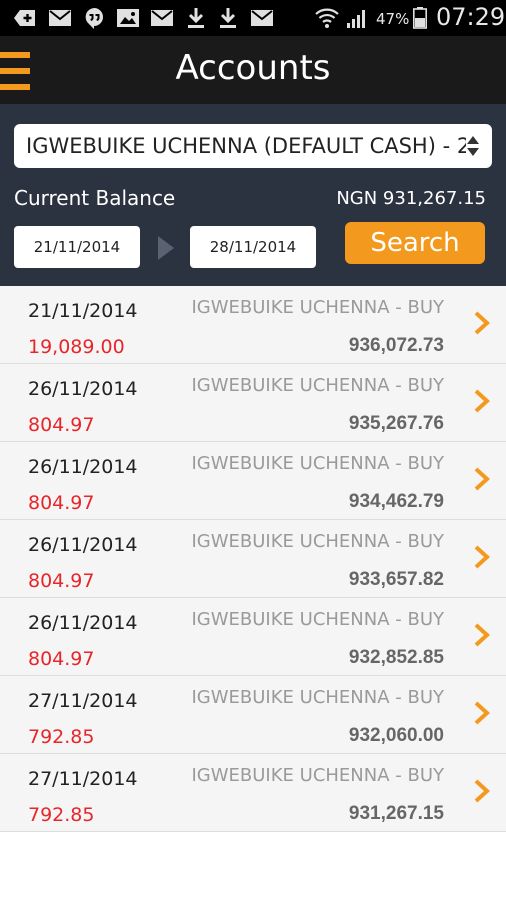  I want to click on transaction-balance: 934,462.79, so click(396, 501).